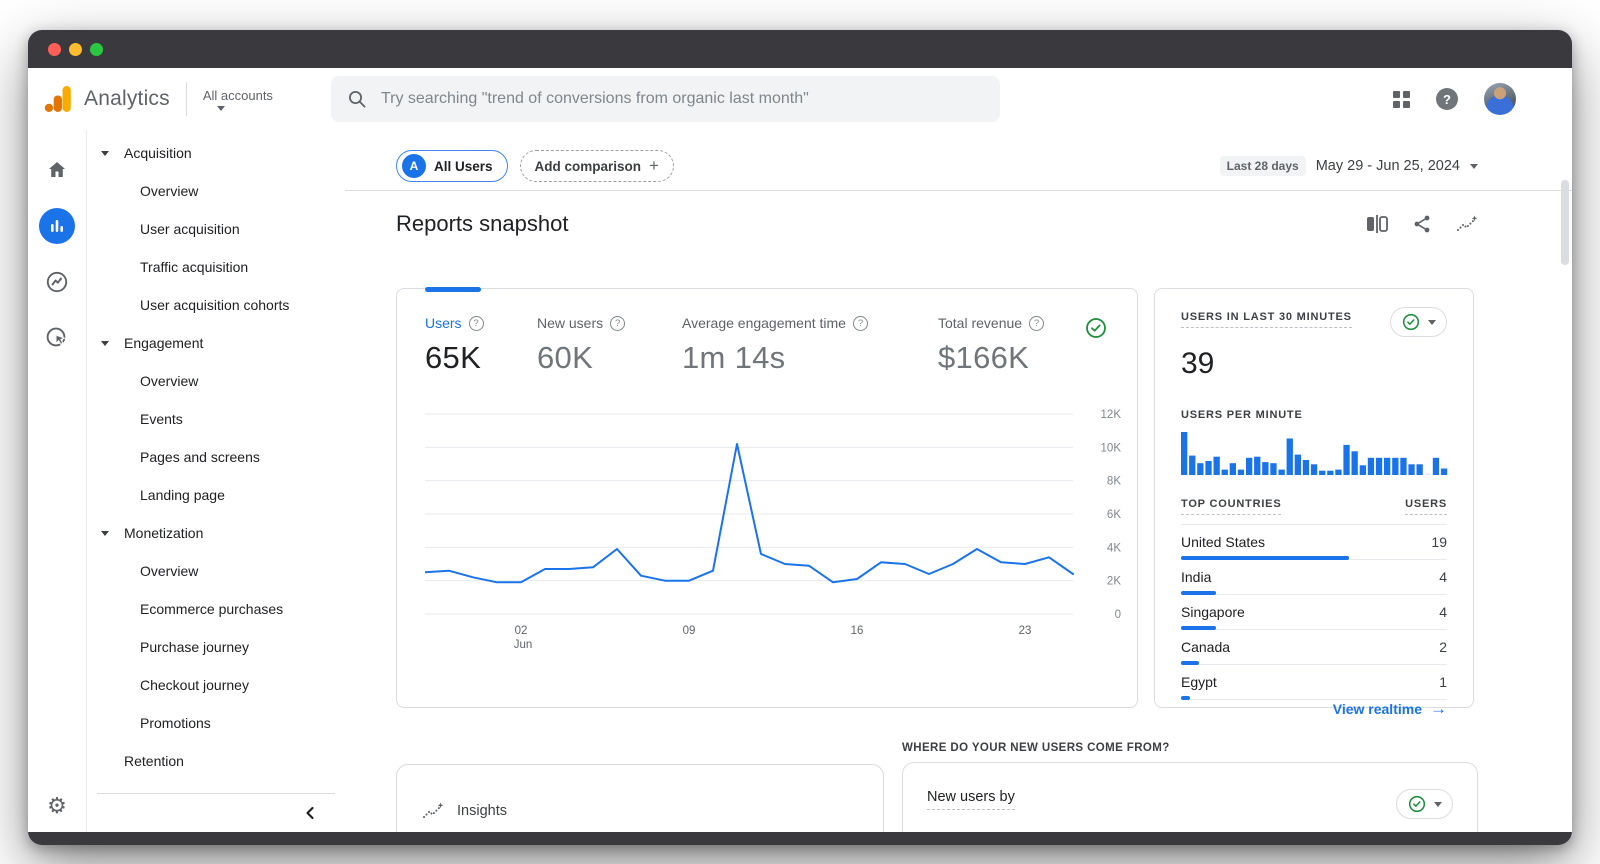  Describe the element at coordinates (57, 170) in the screenshot. I see `rail-item-home` at that location.